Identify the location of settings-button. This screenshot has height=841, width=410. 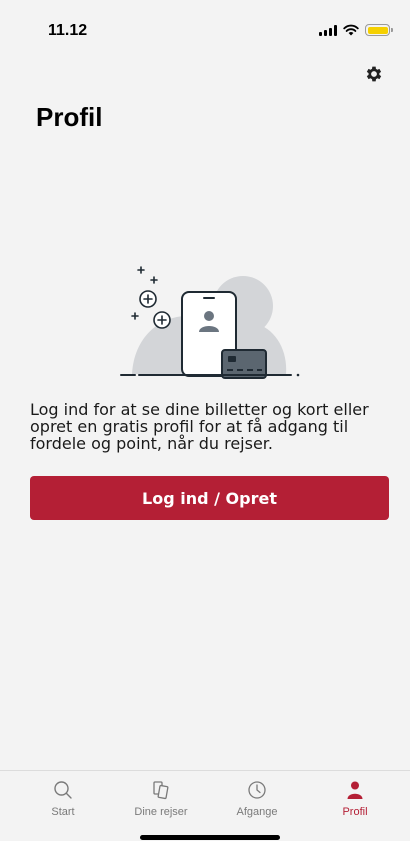
(374, 74).